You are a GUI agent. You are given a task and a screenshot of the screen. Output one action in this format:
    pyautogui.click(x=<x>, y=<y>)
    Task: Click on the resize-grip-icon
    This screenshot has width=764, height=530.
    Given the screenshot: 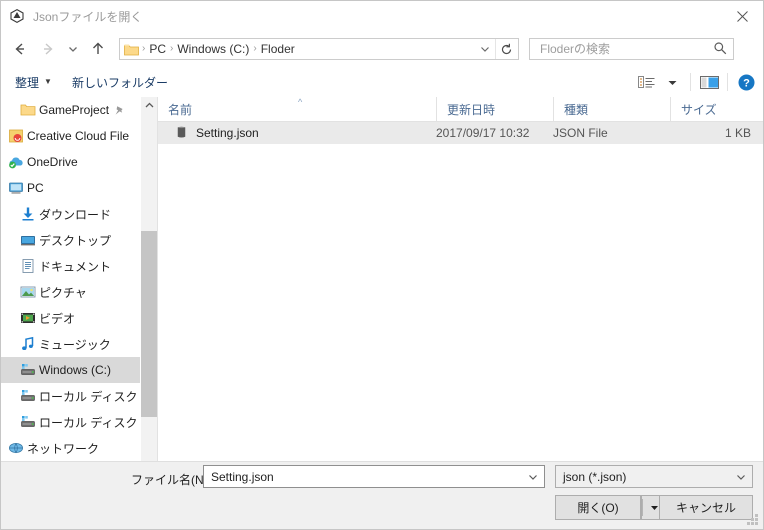 What is the action you would take?
    pyautogui.click(x=753, y=520)
    